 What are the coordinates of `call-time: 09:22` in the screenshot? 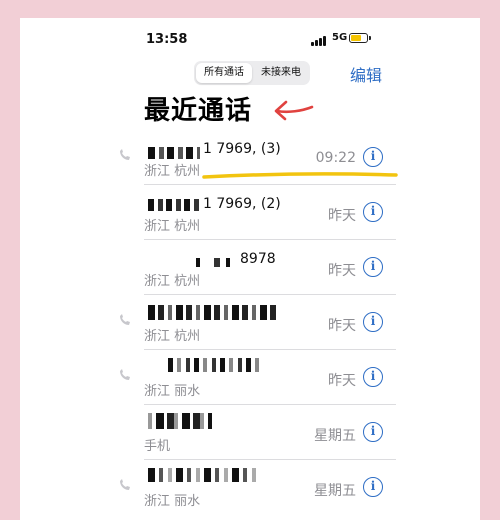 It's located at (335, 158).